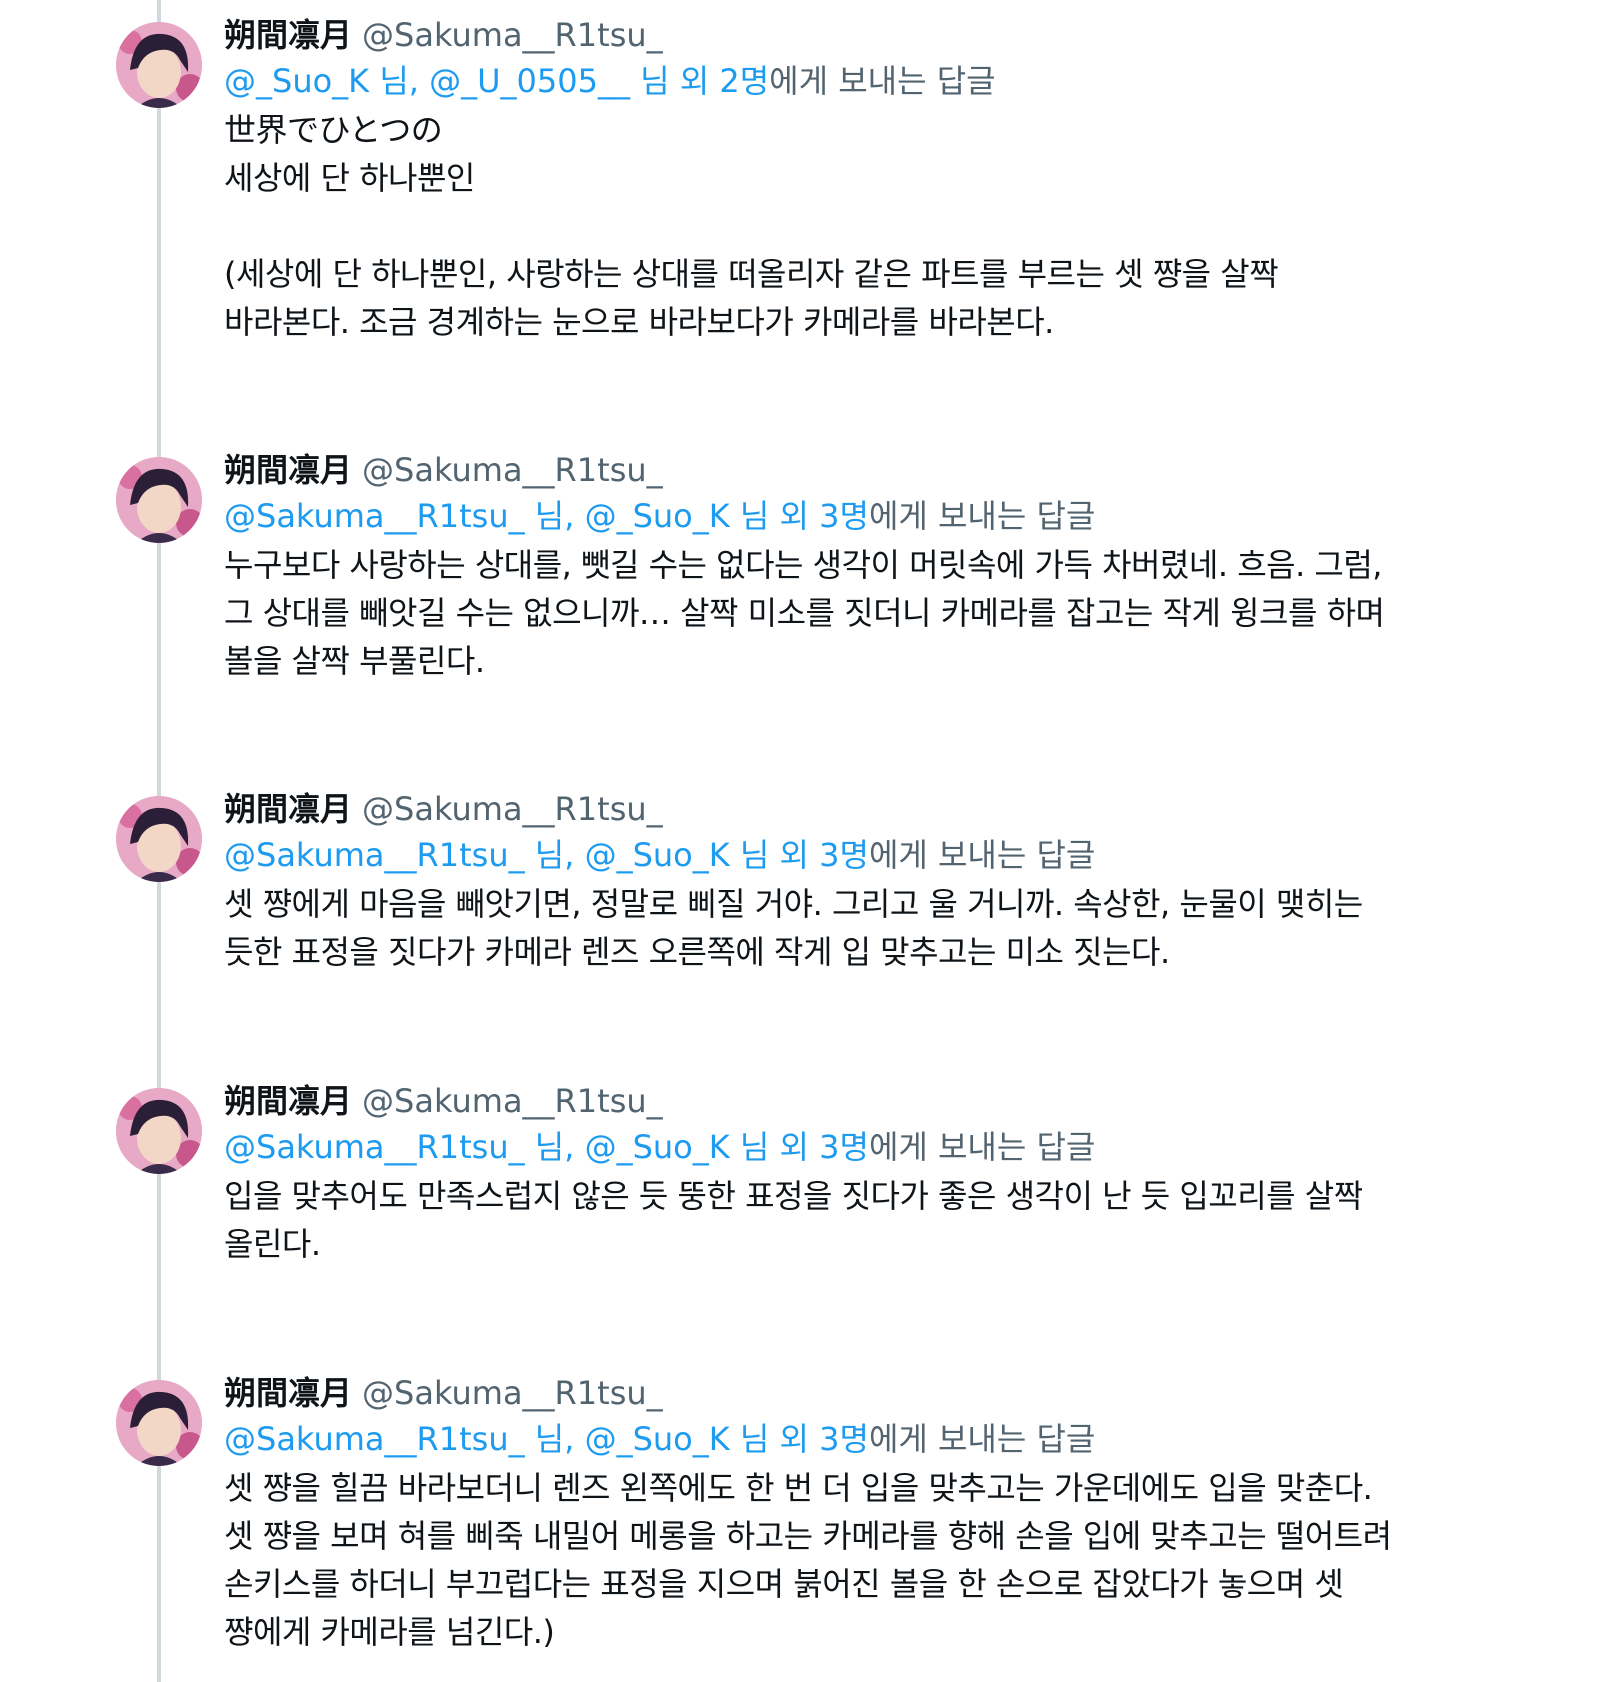 This screenshot has height=1682, width=1599. I want to click on reply-context: @_Suo_K 님, @_U_0505__ 님 외 2명에게 보내는 답글, so click(861, 81).